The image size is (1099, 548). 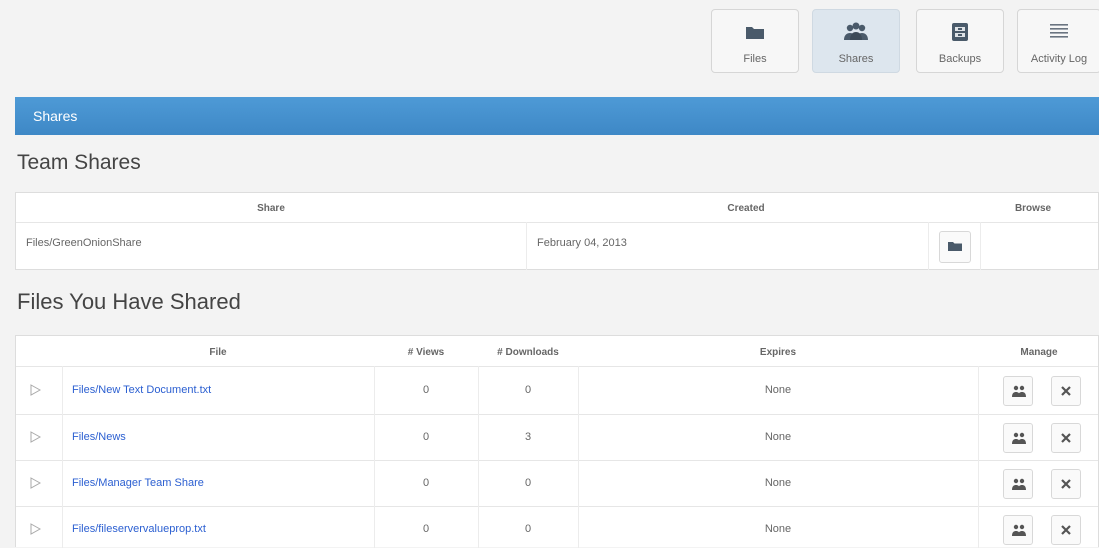 I want to click on shared-file-link: Files/fileservervalueprop.txt, so click(x=139, y=529).